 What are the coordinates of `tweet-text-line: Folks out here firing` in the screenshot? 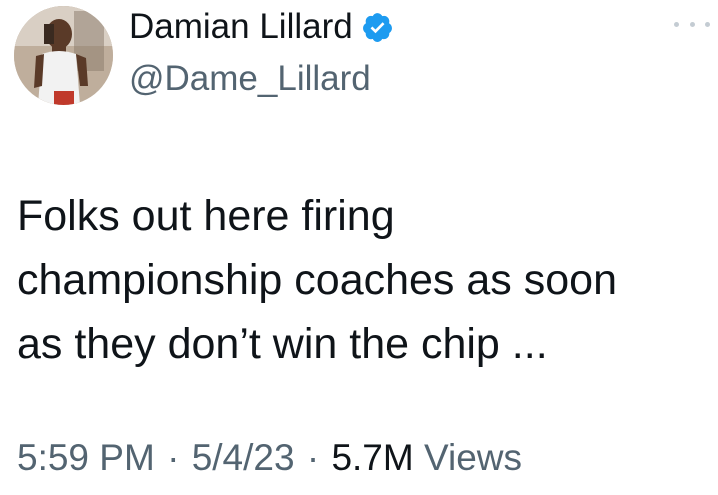 It's located at (206, 216).